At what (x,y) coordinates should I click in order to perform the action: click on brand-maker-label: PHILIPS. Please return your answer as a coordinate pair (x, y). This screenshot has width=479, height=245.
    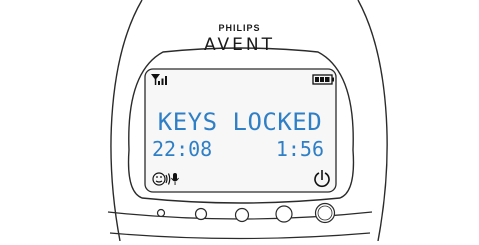
    Looking at the image, I should click on (239, 28).